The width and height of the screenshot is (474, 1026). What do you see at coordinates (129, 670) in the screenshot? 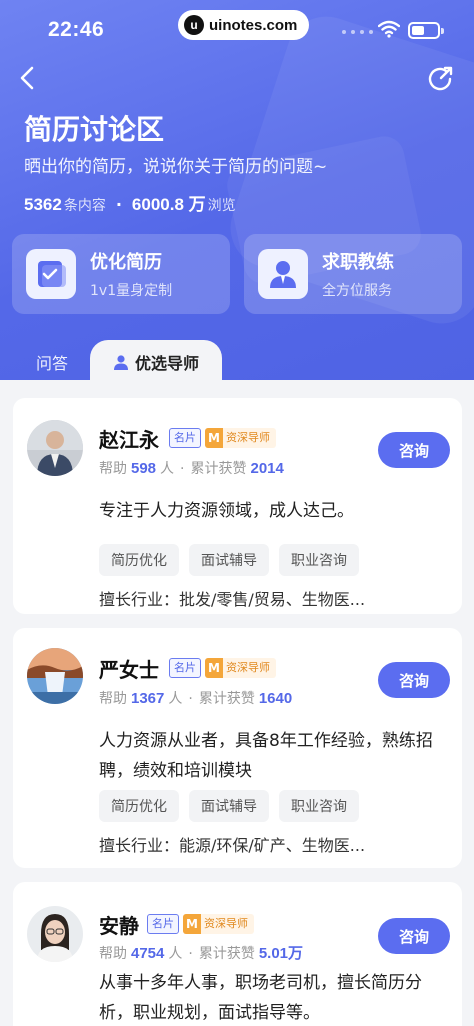
I see `mentor-name: 严女士` at bounding box center [129, 670].